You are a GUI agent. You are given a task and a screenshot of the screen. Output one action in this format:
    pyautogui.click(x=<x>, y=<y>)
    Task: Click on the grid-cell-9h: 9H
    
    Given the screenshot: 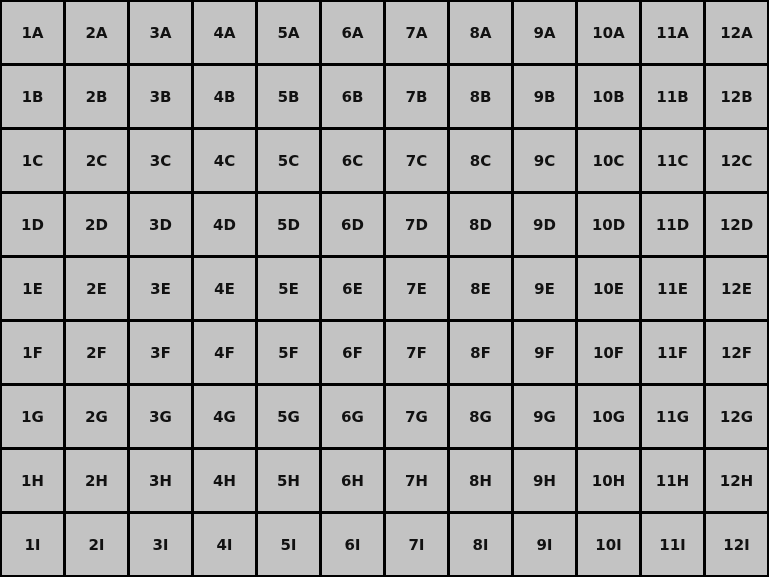 What is the action you would take?
    pyautogui.click(x=544, y=480)
    